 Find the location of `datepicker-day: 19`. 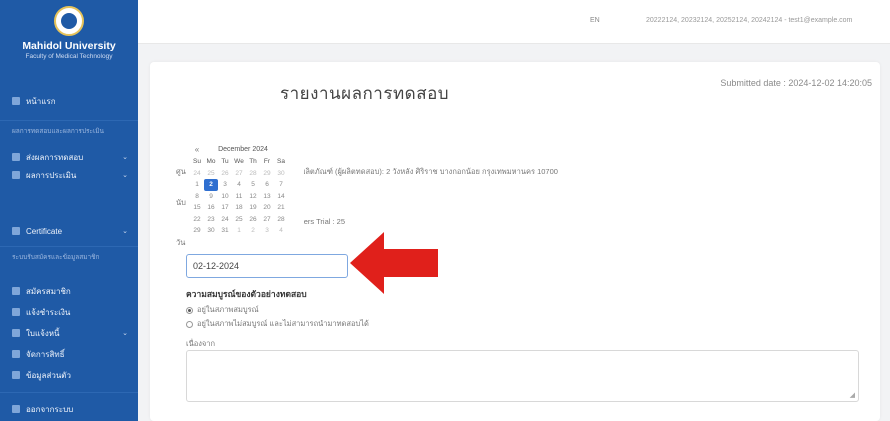

datepicker-day: 19 is located at coordinates (253, 208).